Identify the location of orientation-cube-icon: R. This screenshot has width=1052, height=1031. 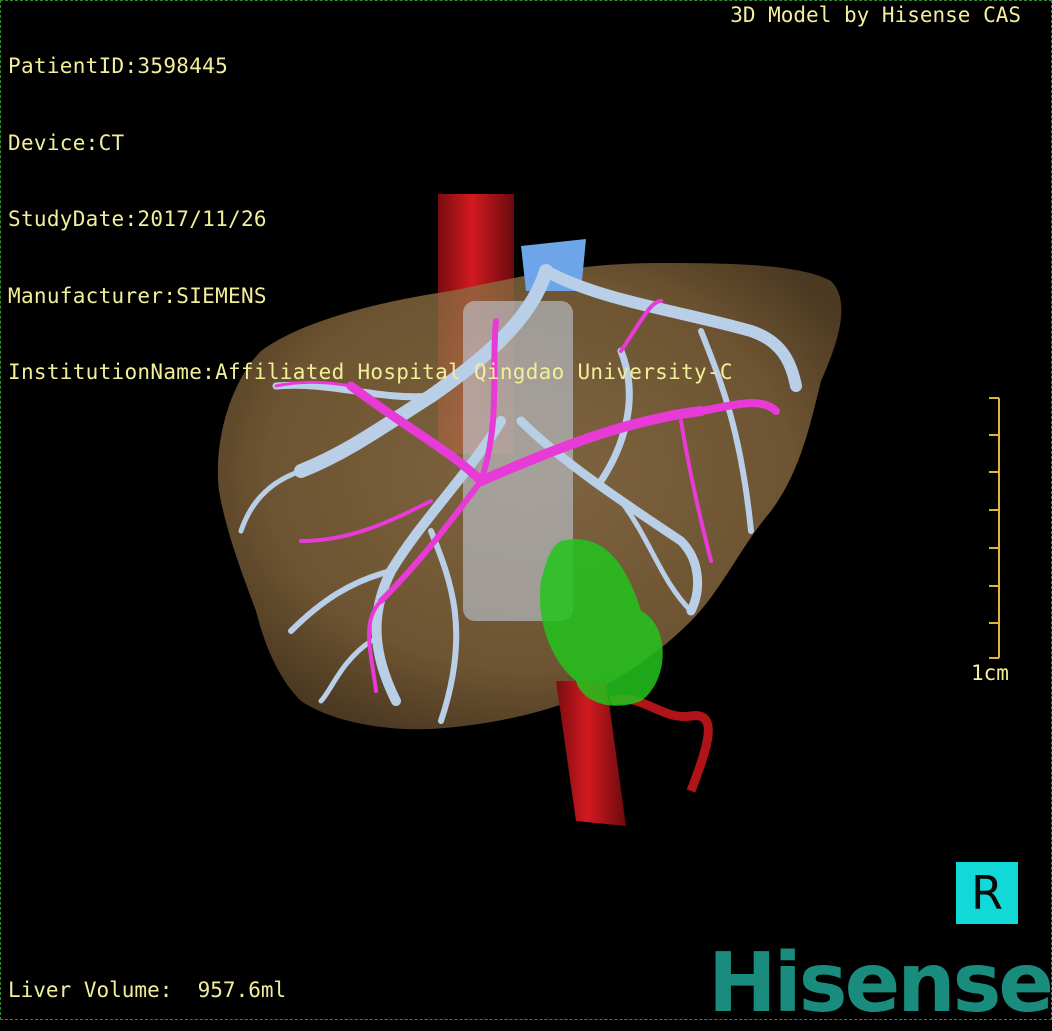
(987, 893).